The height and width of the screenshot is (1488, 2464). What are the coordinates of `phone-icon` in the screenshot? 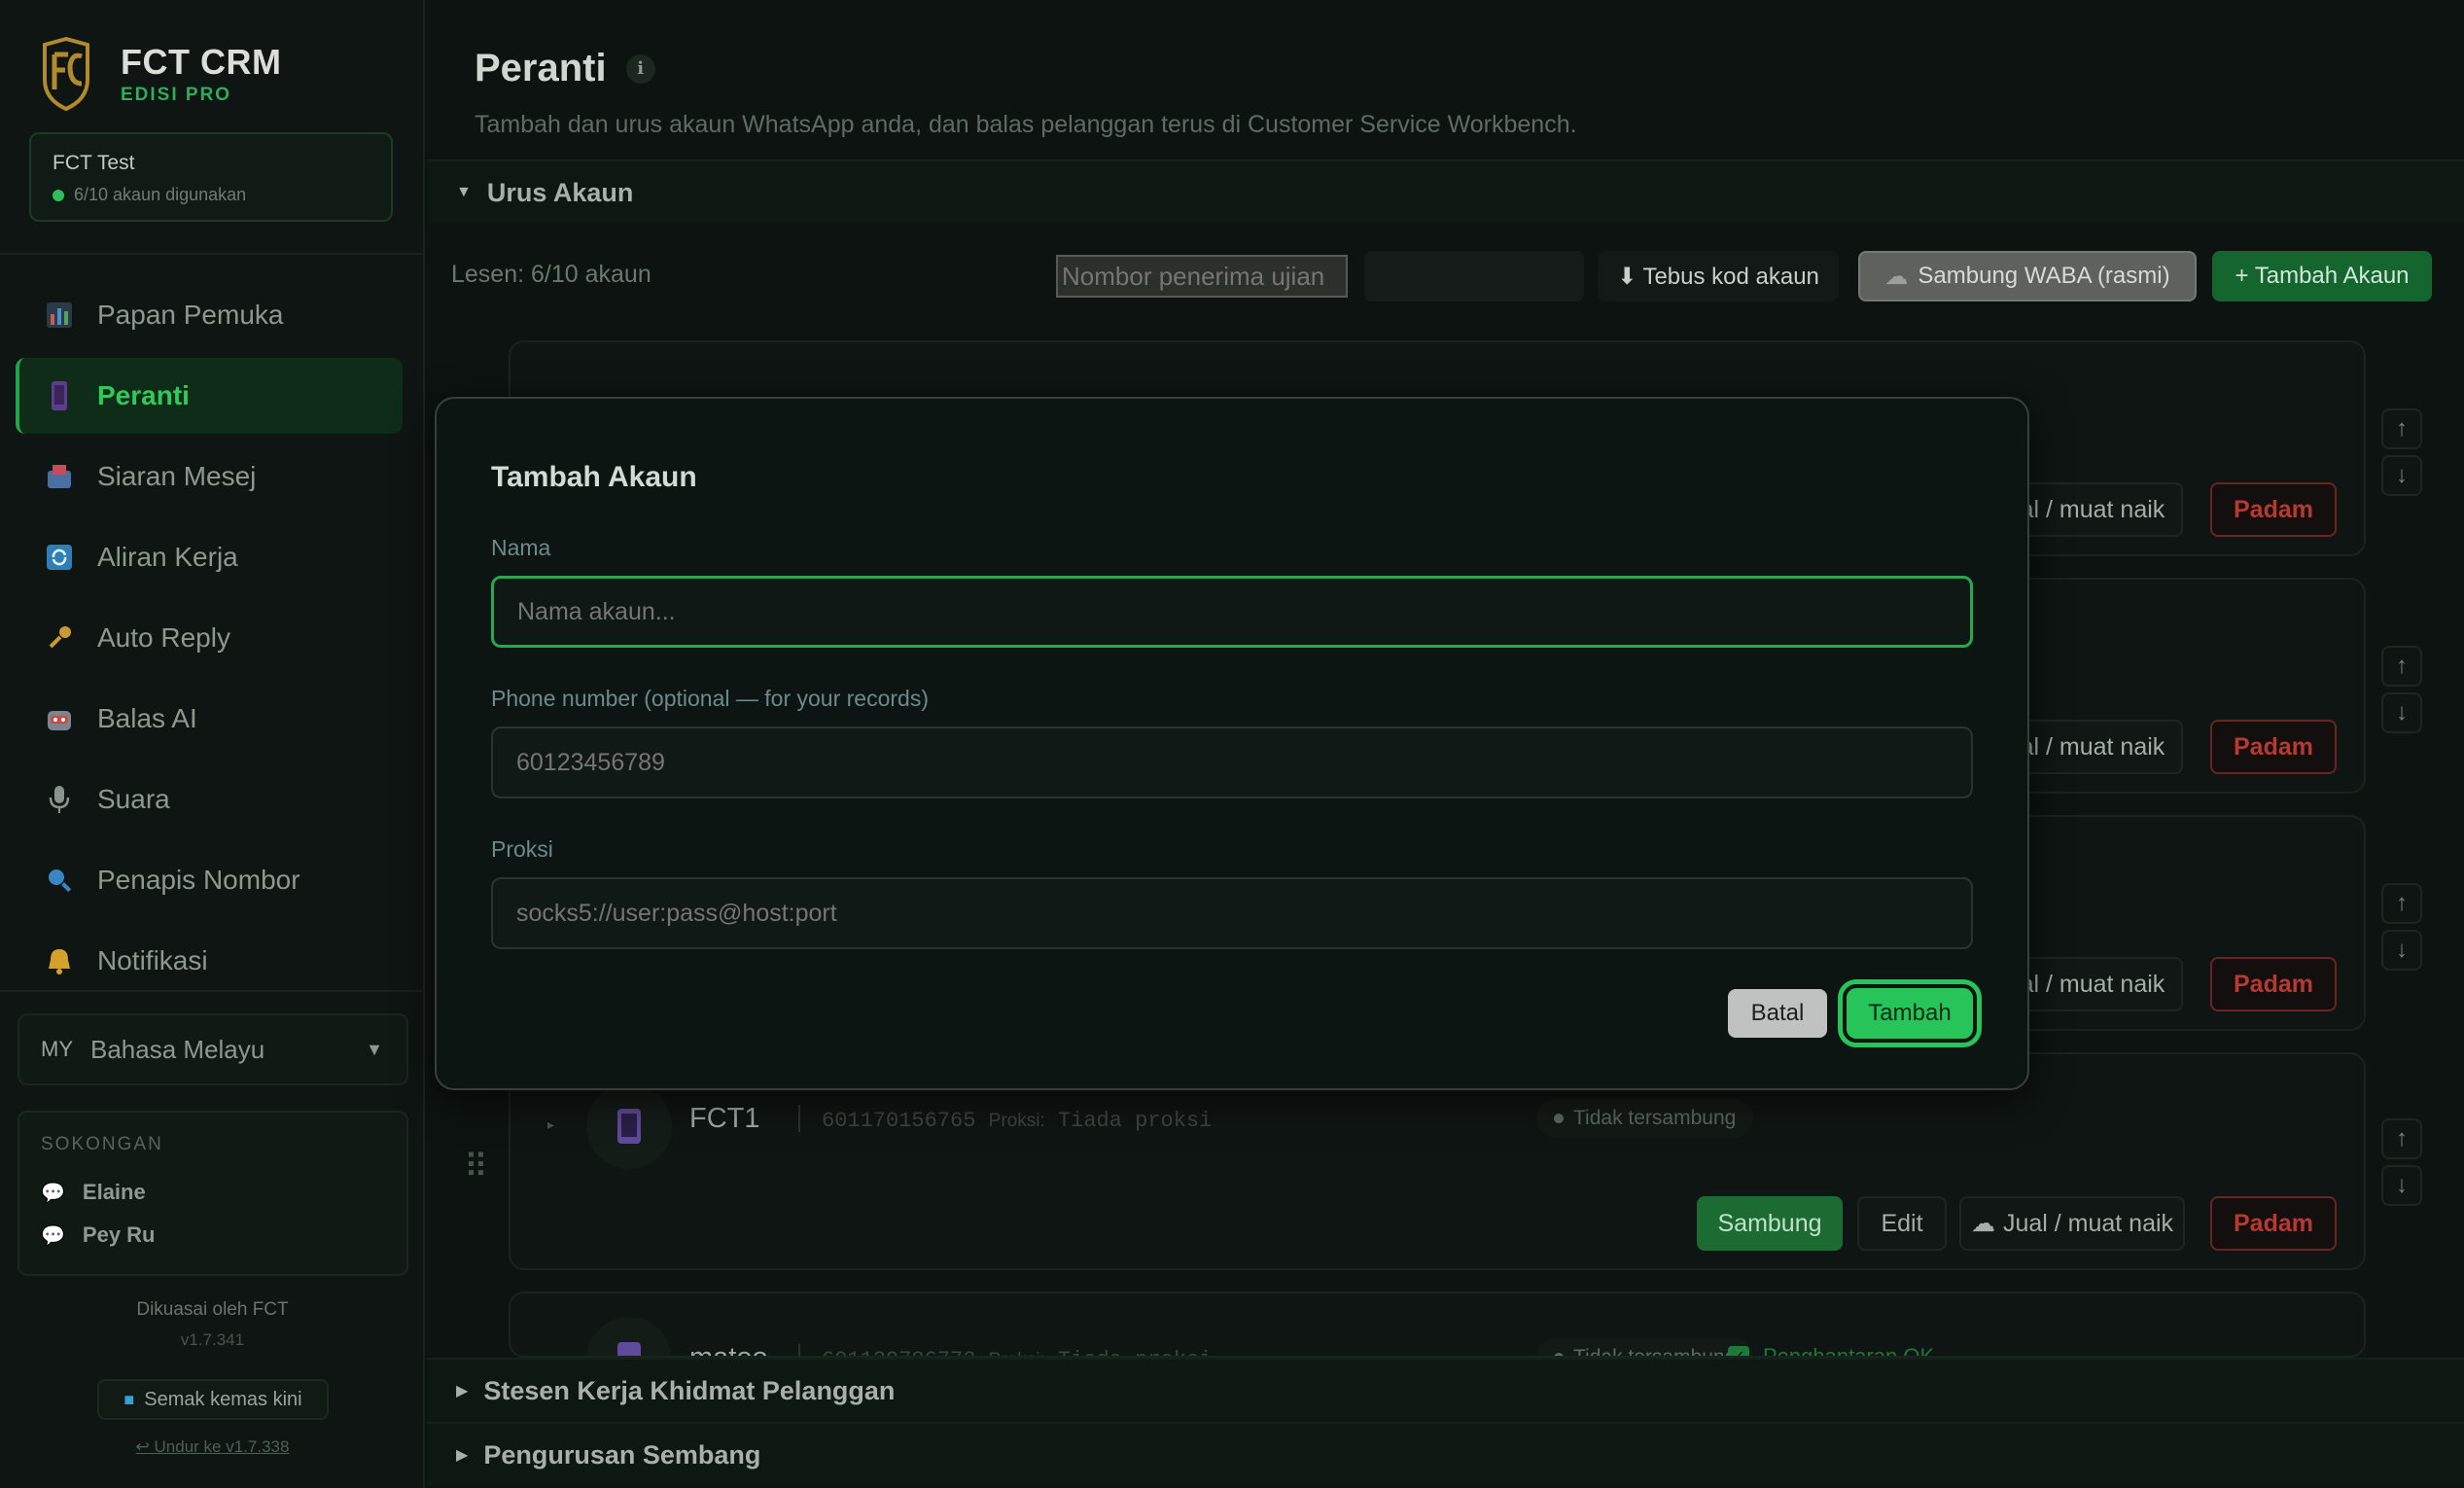 It's located at (629, 1126).